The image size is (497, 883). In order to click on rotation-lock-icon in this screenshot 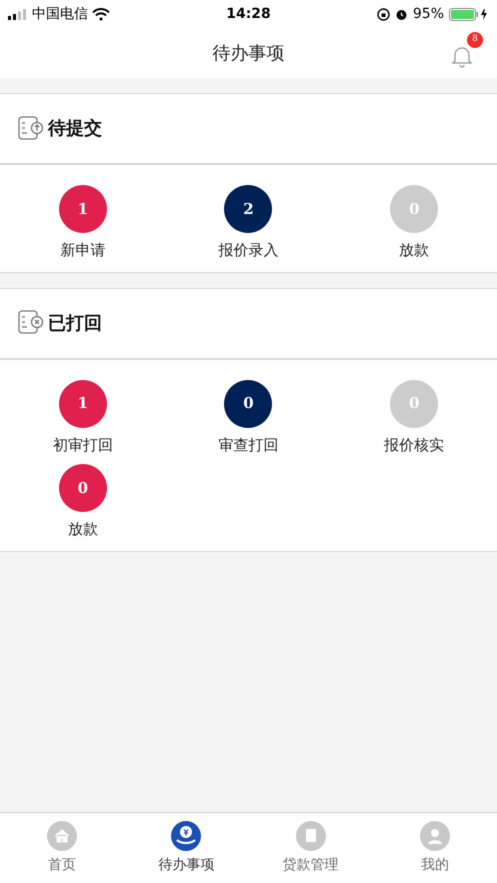, I will do `click(383, 14)`.